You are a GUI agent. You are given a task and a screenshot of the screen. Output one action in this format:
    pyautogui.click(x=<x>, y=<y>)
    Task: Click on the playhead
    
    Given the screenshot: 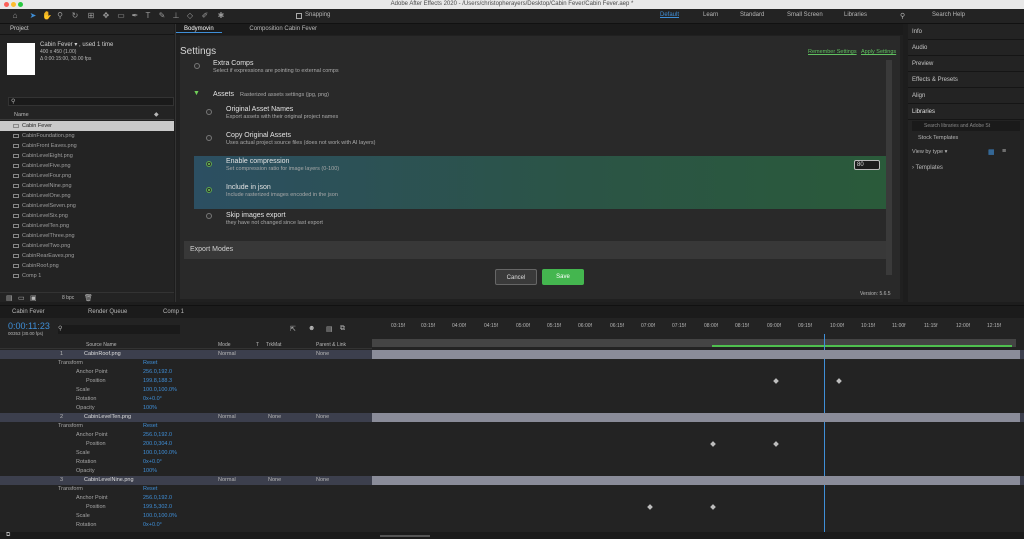 What is the action you would take?
    pyautogui.click(x=824, y=436)
    